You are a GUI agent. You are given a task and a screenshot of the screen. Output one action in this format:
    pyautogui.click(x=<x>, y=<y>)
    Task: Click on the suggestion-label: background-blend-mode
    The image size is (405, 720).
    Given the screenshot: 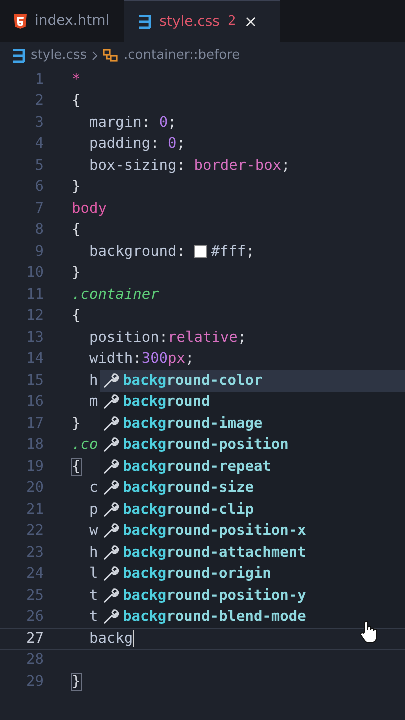 What is the action you would take?
    pyautogui.click(x=214, y=617)
    